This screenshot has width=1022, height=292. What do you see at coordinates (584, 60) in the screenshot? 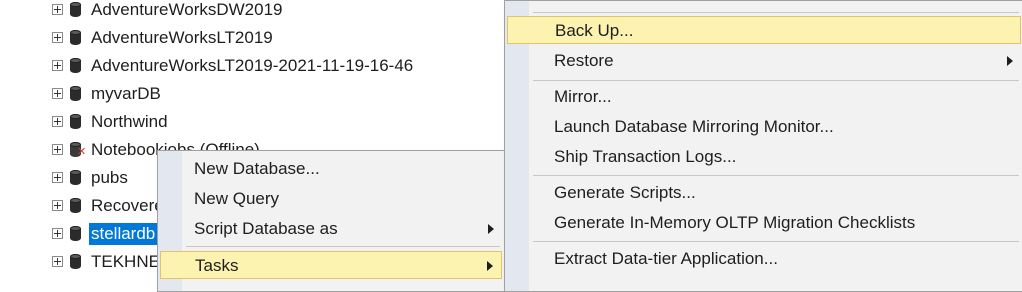
I see `menu-item-label: Restore` at bounding box center [584, 60].